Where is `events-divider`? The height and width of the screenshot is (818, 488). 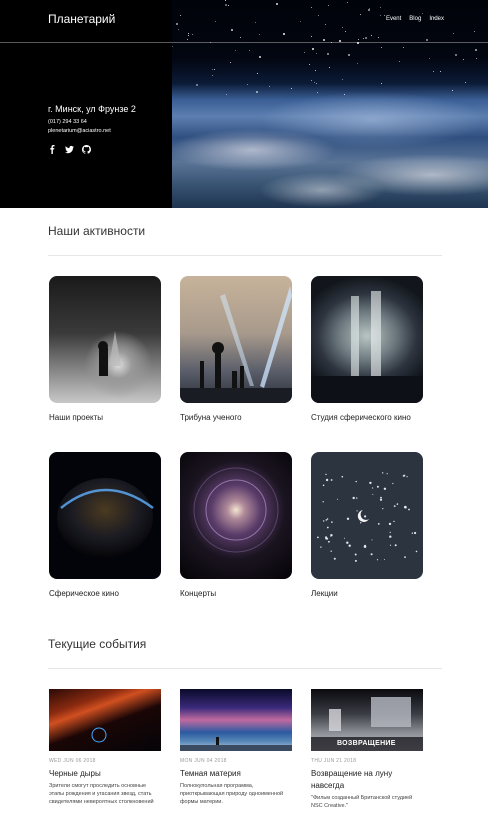
events-divider is located at coordinates (245, 668).